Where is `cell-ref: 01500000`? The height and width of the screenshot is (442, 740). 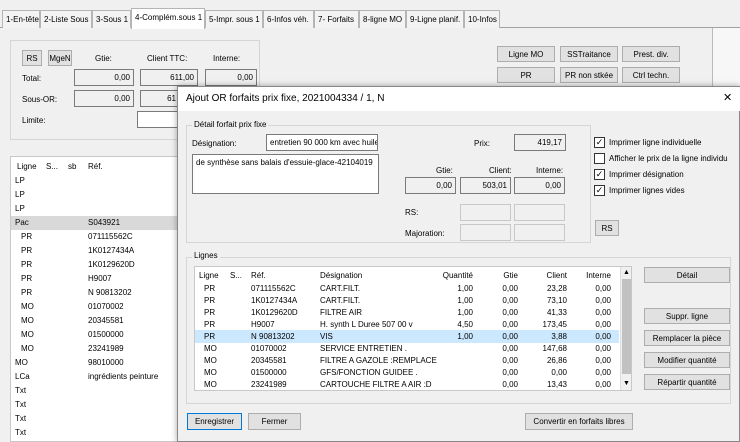 cell-ref: 01500000 is located at coordinates (269, 372).